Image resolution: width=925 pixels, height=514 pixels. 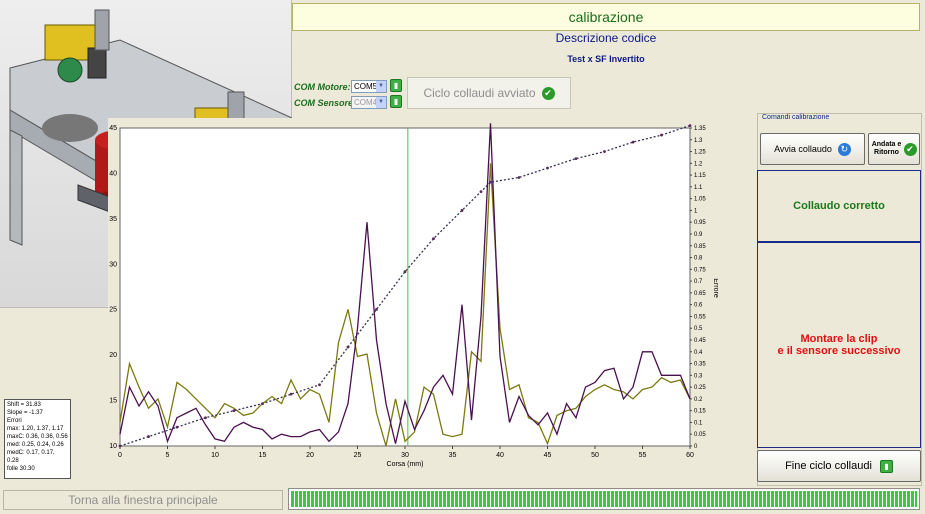 What do you see at coordinates (396, 101) in the screenshot?
I see `com-sensor-connect-button: ▮` at bounding box center [396, 101].